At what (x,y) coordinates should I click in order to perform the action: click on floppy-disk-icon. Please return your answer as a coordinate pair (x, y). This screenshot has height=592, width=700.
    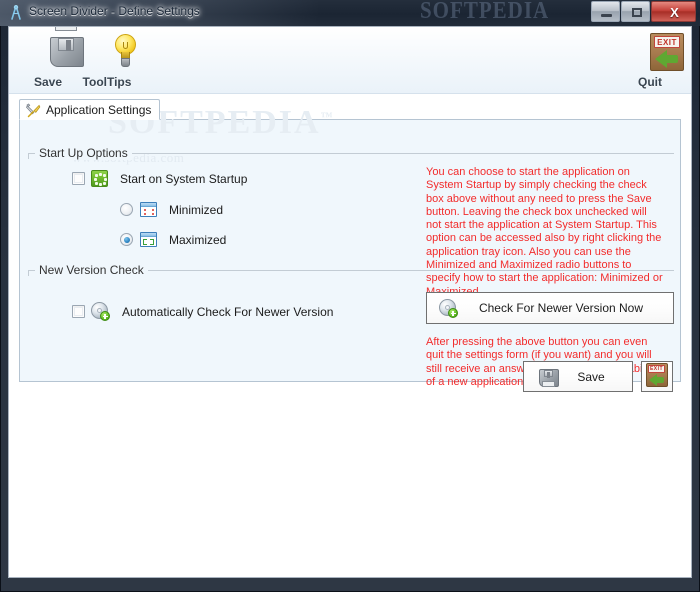
    Looking at the image, I should click on (549, 379).